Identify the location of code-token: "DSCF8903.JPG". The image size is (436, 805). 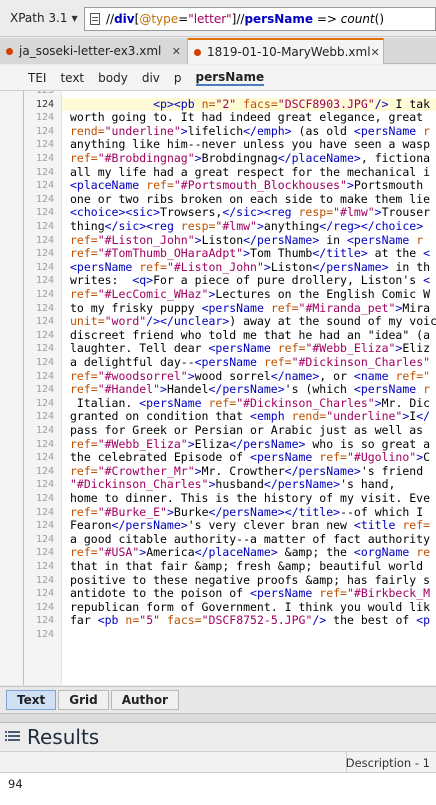
(326, 103).